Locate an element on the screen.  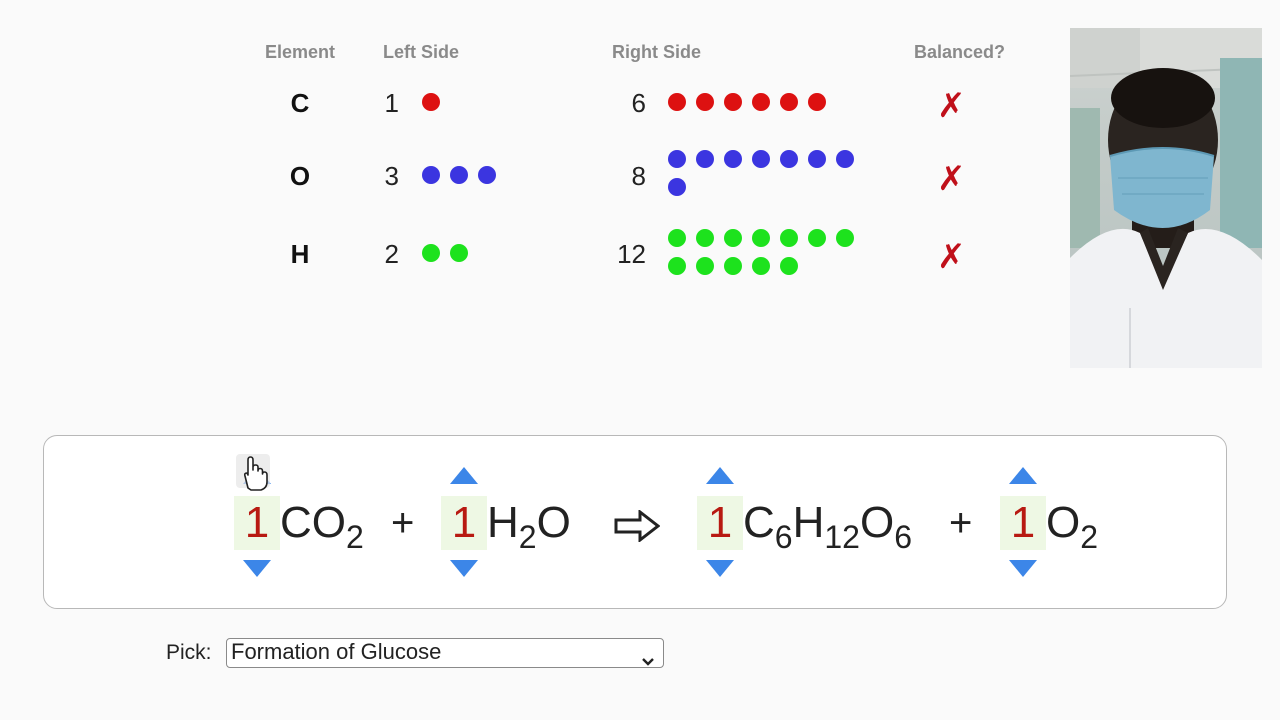
presenter-webcam-video is located at coordinates (1166, 198).